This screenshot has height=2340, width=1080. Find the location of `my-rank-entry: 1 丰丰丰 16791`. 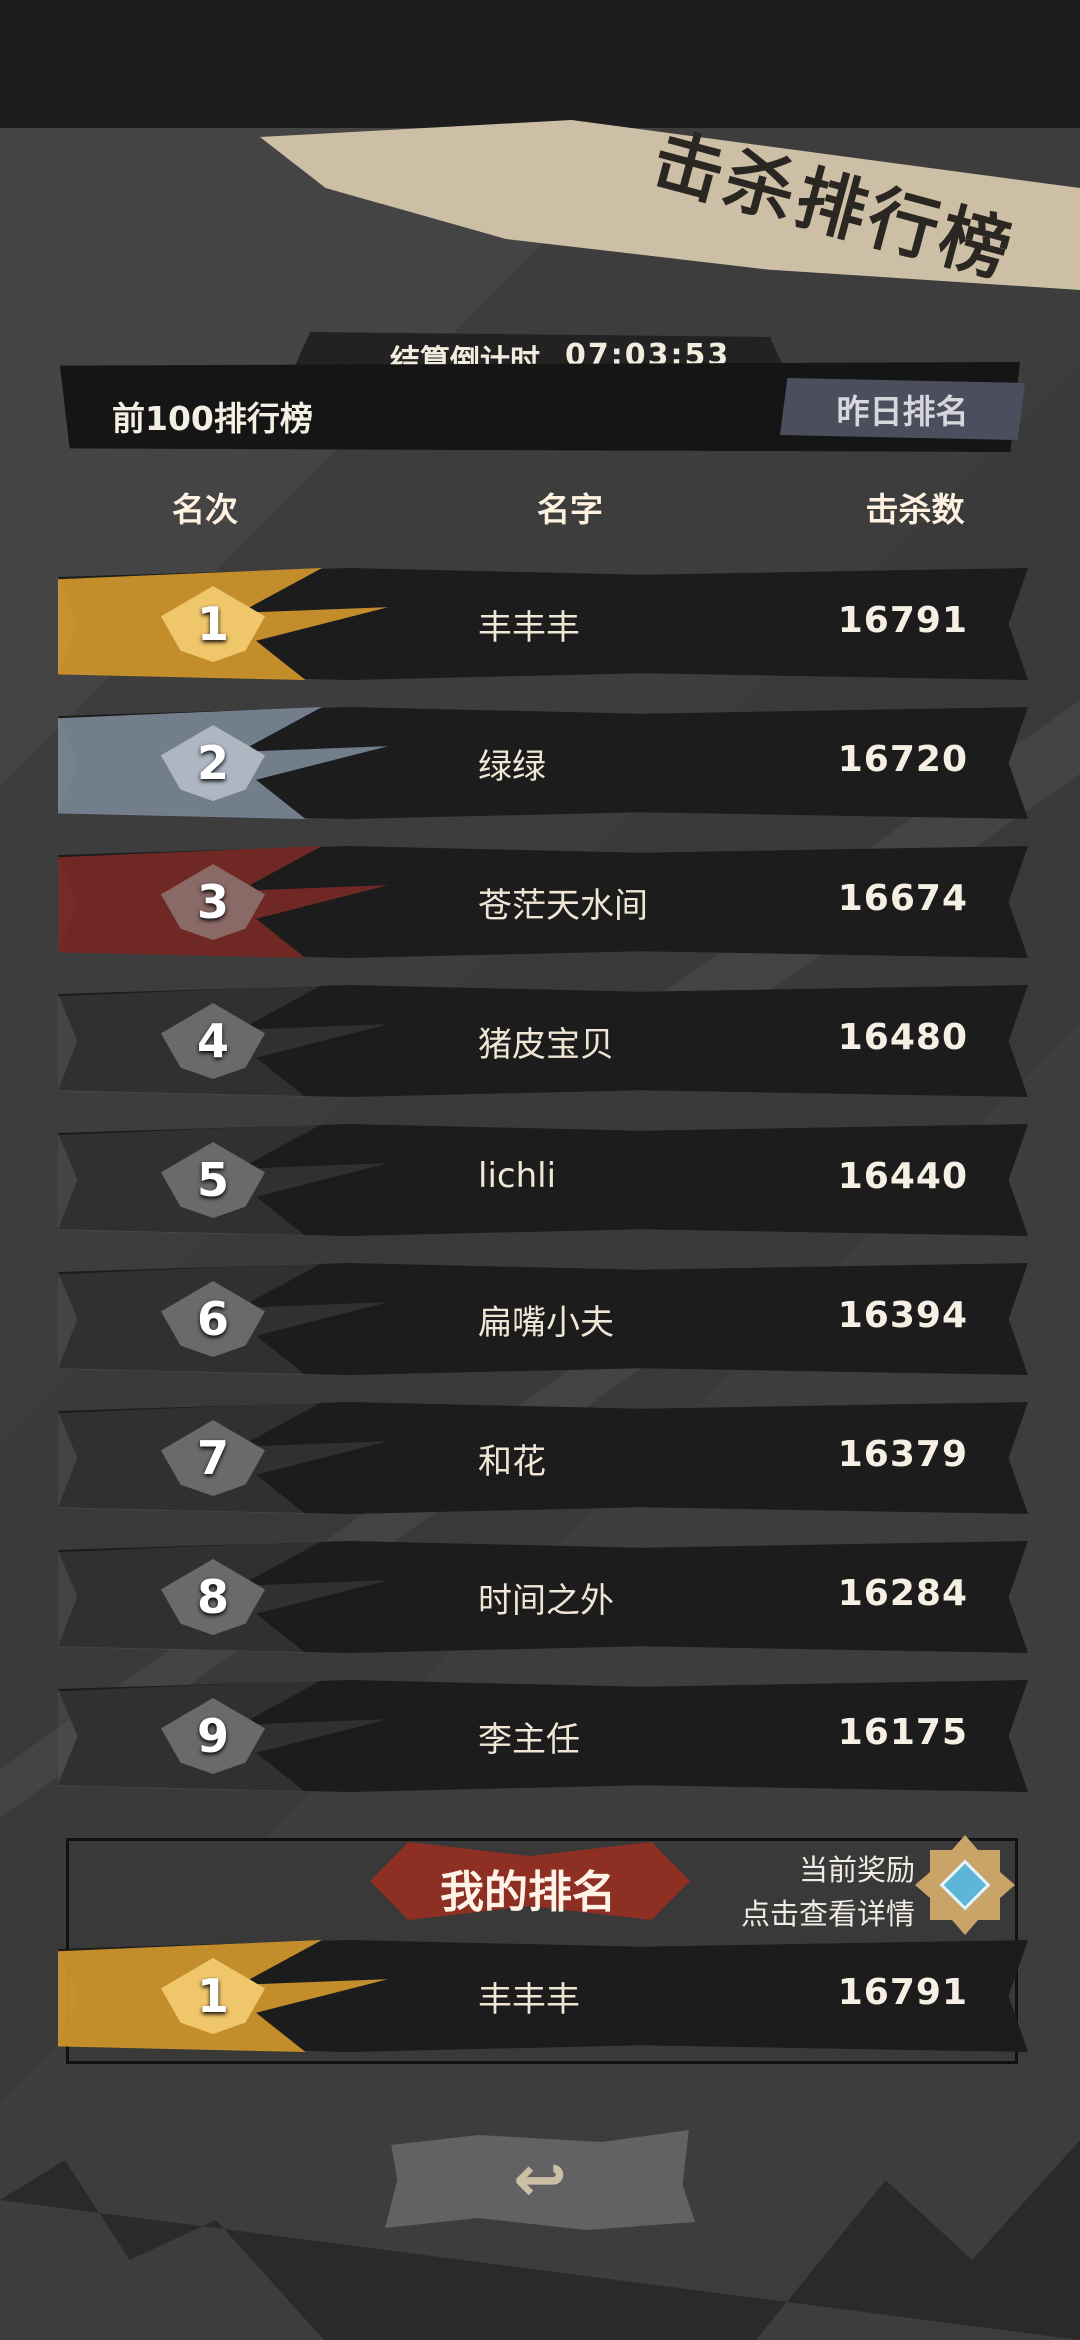

my-rank-entry: 1 丰丰丰 16791 is located at coordinates (543, 1996).